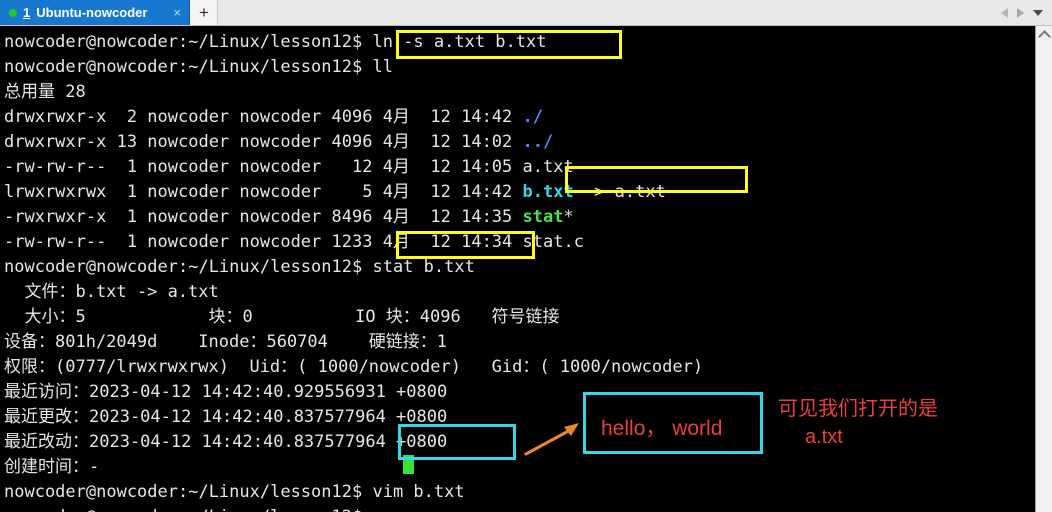 This screenshot has height=512, width=1052. Describe the element at coordinates (538, 142) in the screenshot. I see `file-name: ../` at that location.